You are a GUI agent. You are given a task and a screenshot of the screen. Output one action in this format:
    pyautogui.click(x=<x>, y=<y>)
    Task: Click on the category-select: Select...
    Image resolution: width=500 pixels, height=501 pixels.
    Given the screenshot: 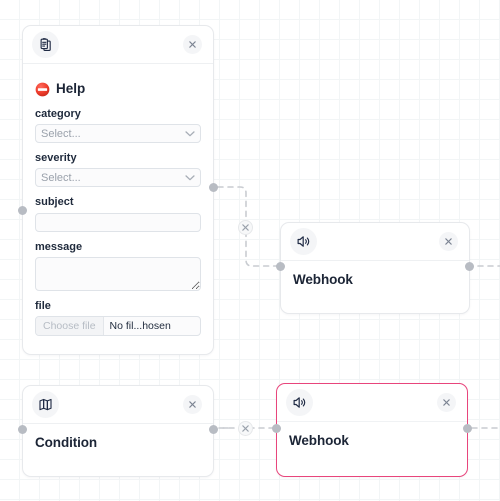 What is the action you would take?
    pyautogui.click(x=118, y=133)
    